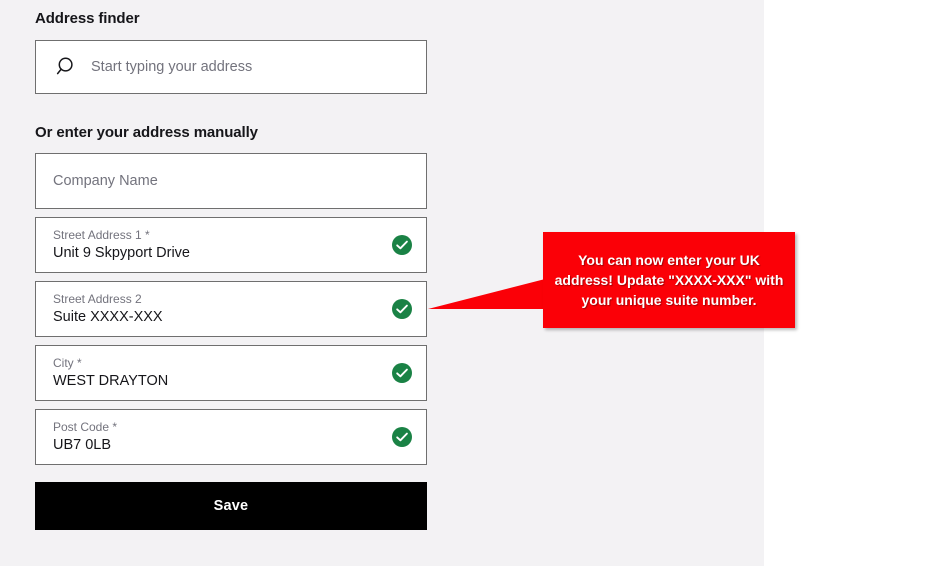 This screenshot has height=571, width=941. What do you see at coordinates (97, 299) in the screenshot?
I see `field-street-address-2-label: Street Address 2` at bounding box center [97, 299].